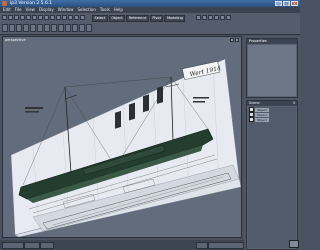  I want to click on sidebar-corner-button, so click(294, 244).